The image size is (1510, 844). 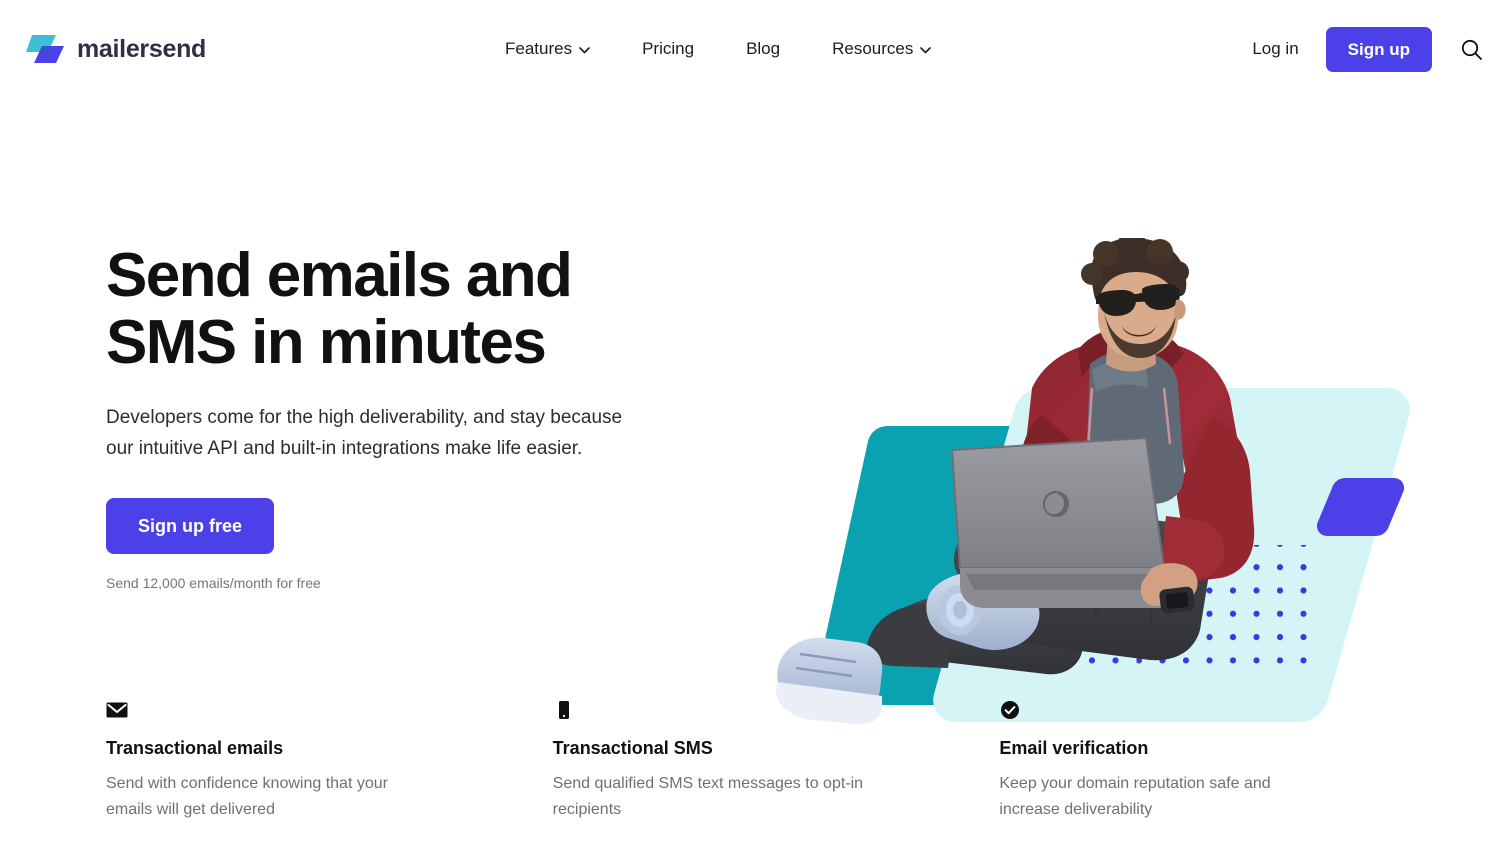 I want to click on main-navigation: Features Pricing Blog Resources, so click(x=718, y=49).